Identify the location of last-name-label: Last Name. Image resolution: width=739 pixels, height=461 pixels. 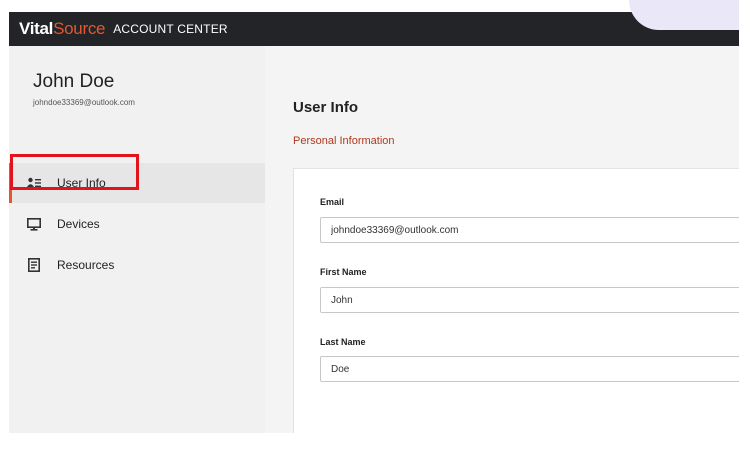
(343, 342).